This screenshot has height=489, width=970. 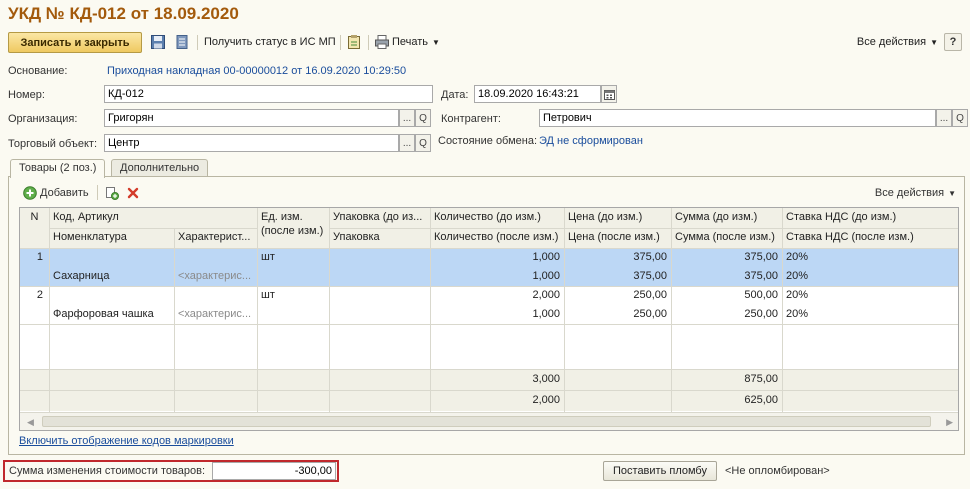 I want to click on add-button: Добавить, so click(x=64, y=193).